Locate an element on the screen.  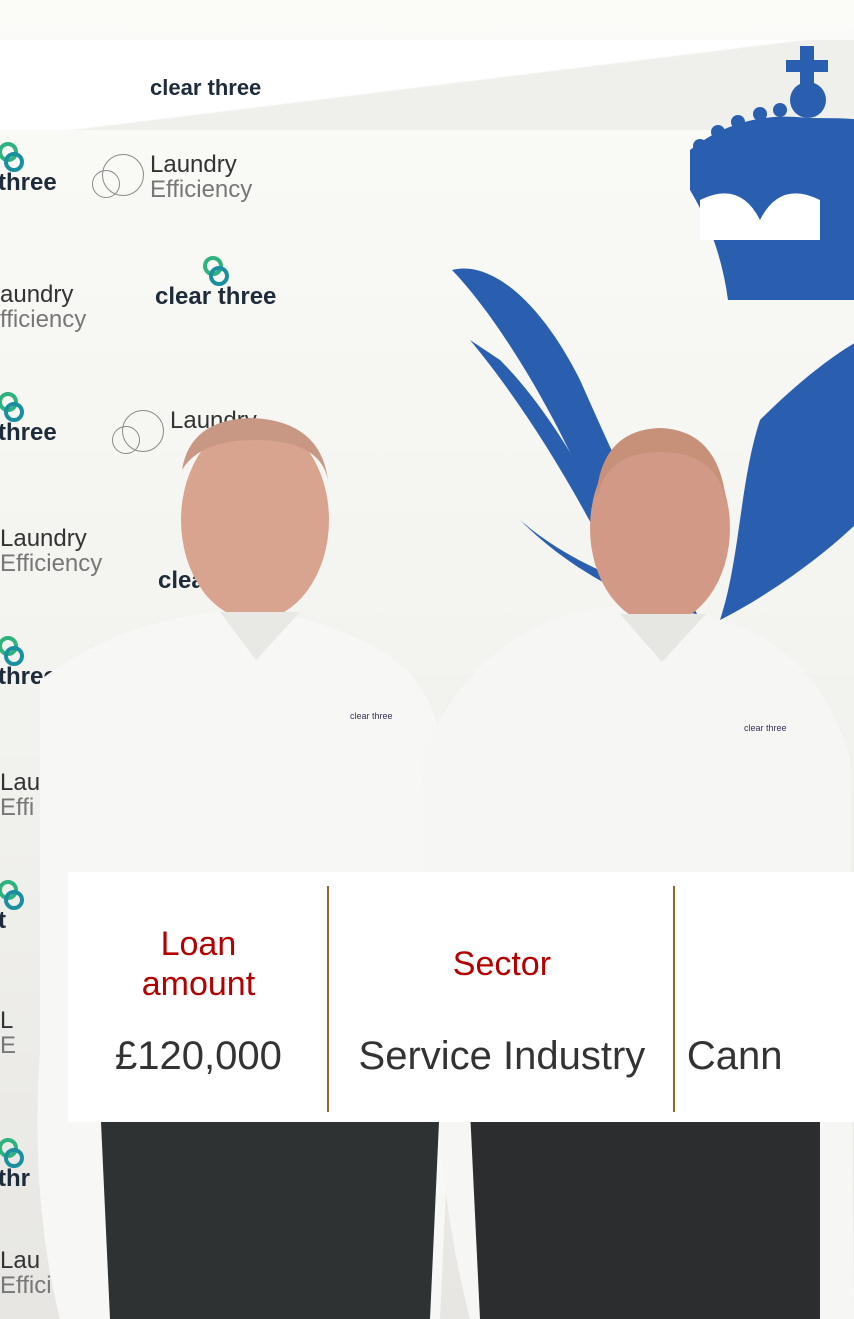
sector-label: Sector is located at coordinates (502, 964).